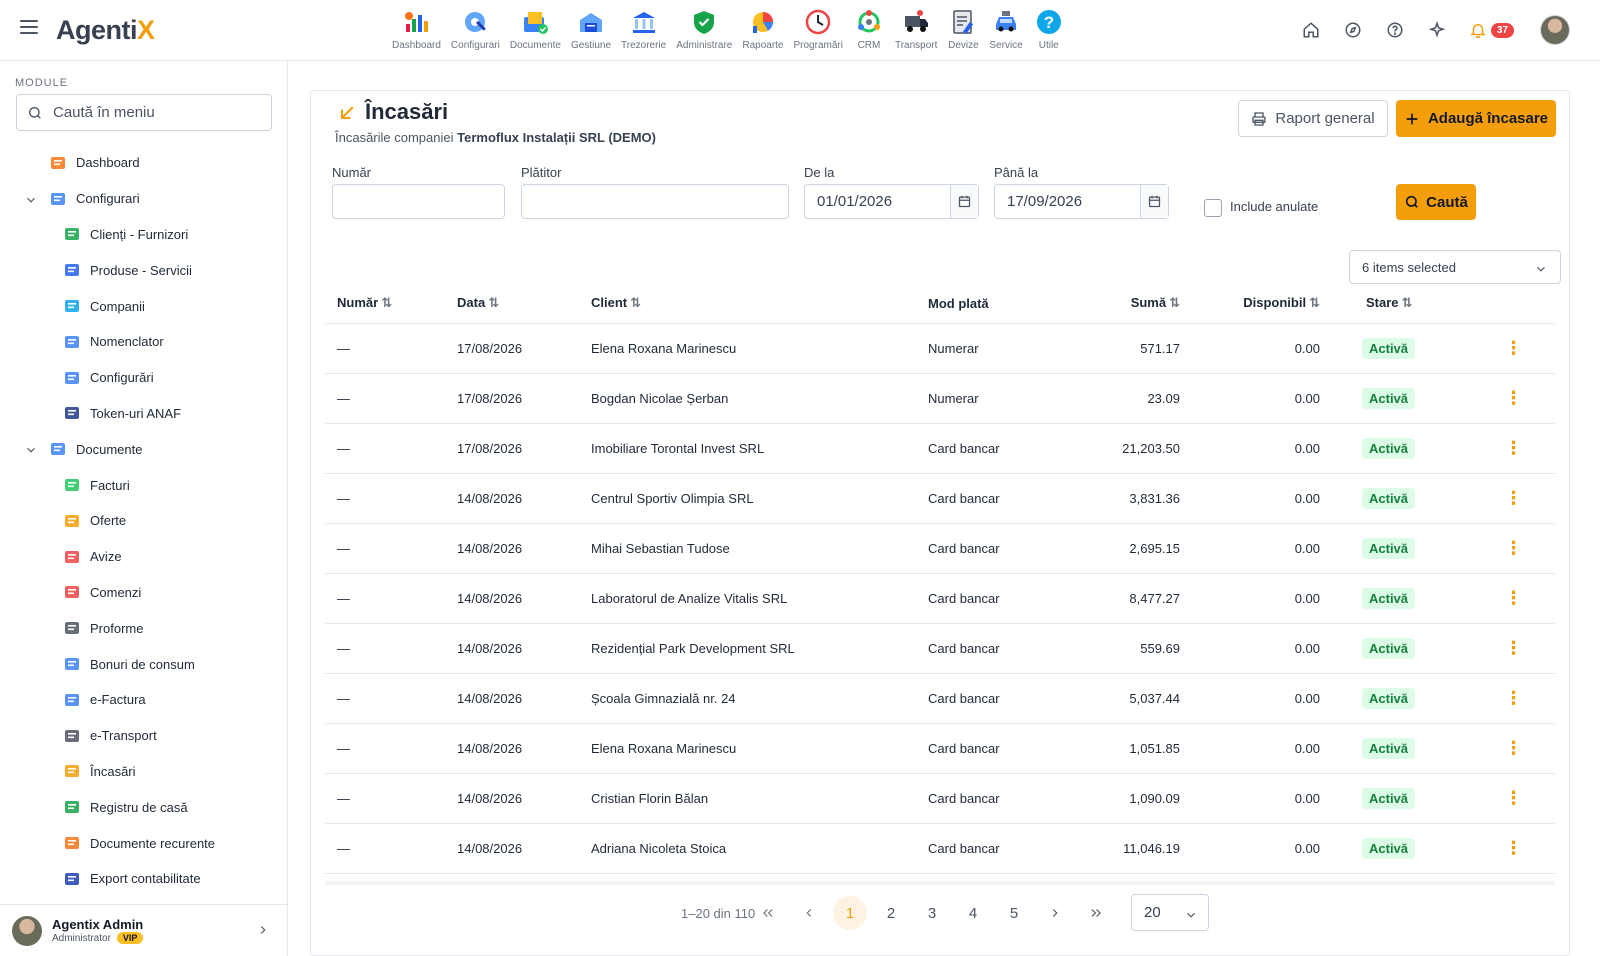 This screenshot has height=956, width=1600. Describe the element at coordinates (144, 414) in the screenshot. I see `sidebar-item-token-uri-anaf: Token-uri ANAF` at that location.